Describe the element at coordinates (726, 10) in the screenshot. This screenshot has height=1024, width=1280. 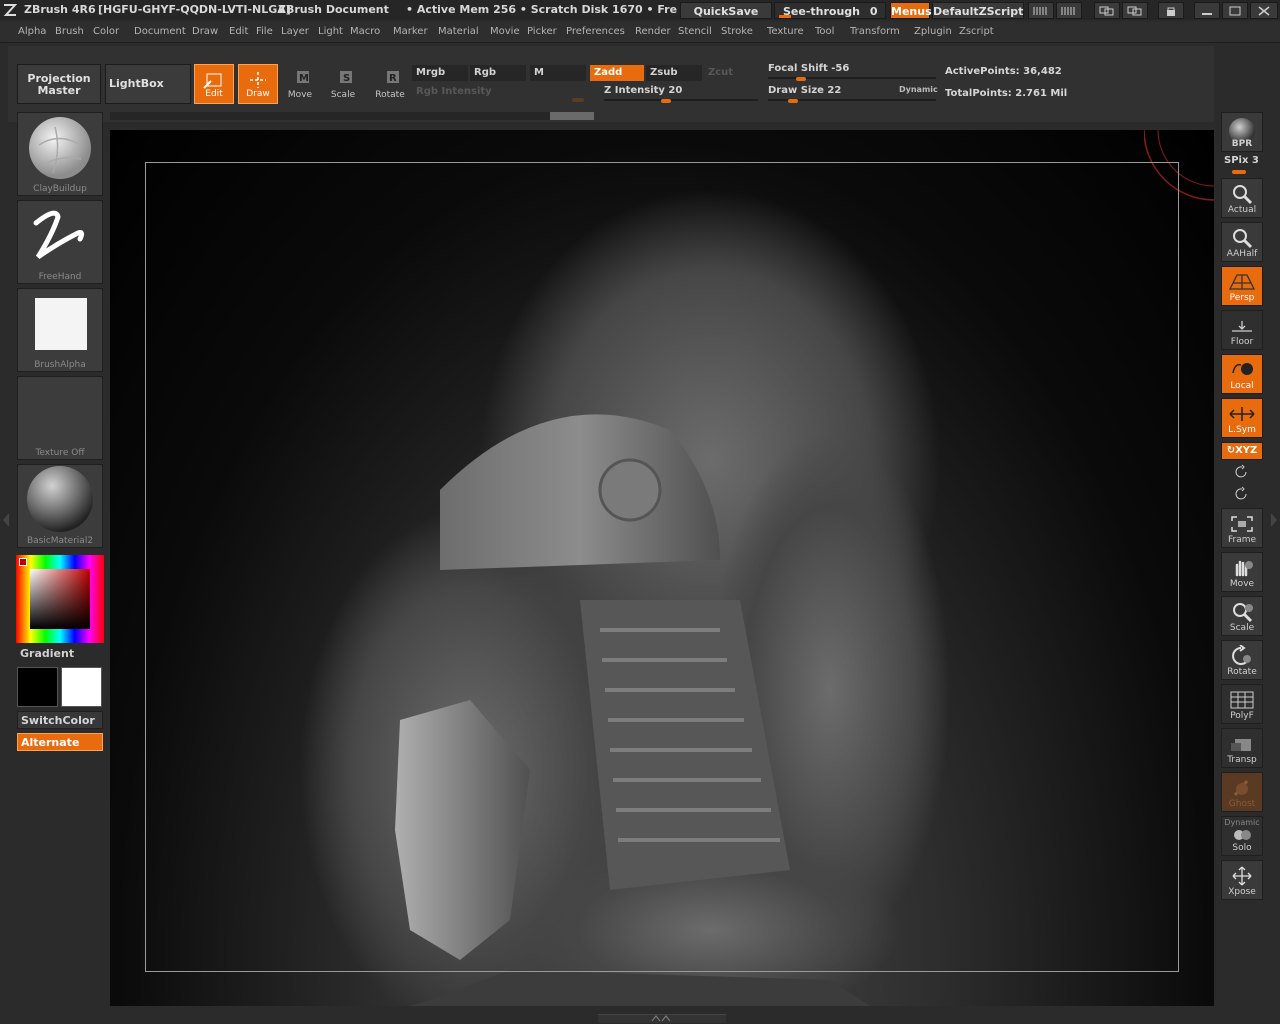
I see `quicksave-button: QuickSave` at that location.